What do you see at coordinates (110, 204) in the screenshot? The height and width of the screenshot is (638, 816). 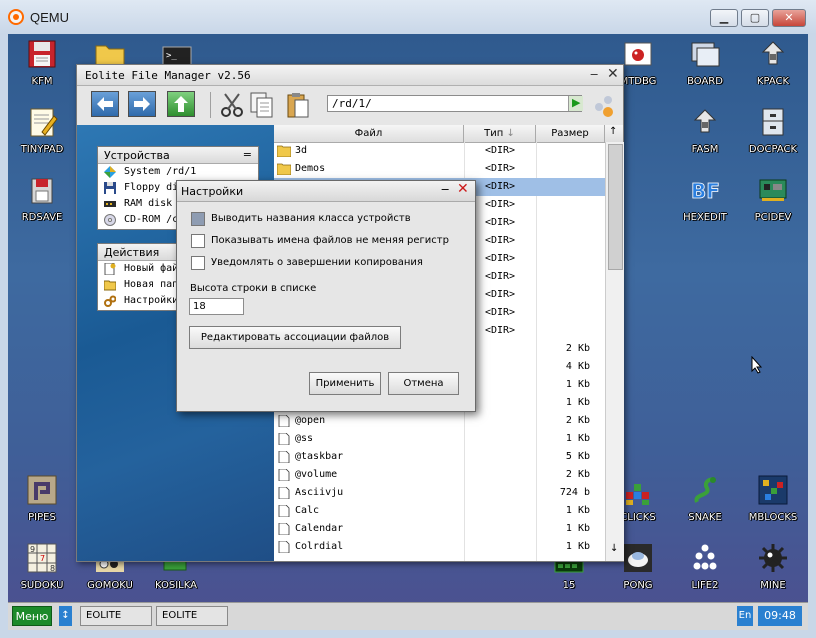 I see `ramdisk-icon` at bounding box center [110, 204].